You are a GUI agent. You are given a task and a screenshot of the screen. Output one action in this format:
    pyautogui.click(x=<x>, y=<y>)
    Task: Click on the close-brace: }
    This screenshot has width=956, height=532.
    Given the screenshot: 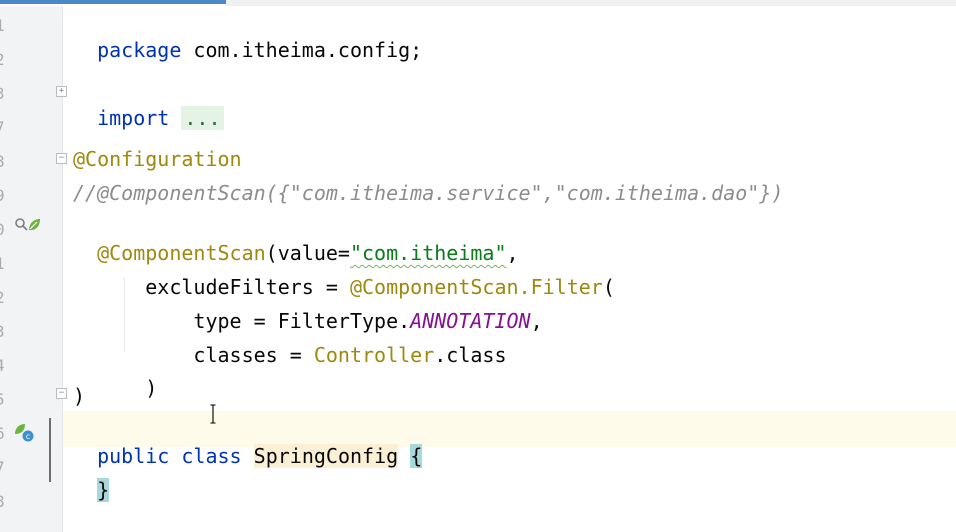 What is the action you would take?
    pyautogui.click(x=103, y=490)
    